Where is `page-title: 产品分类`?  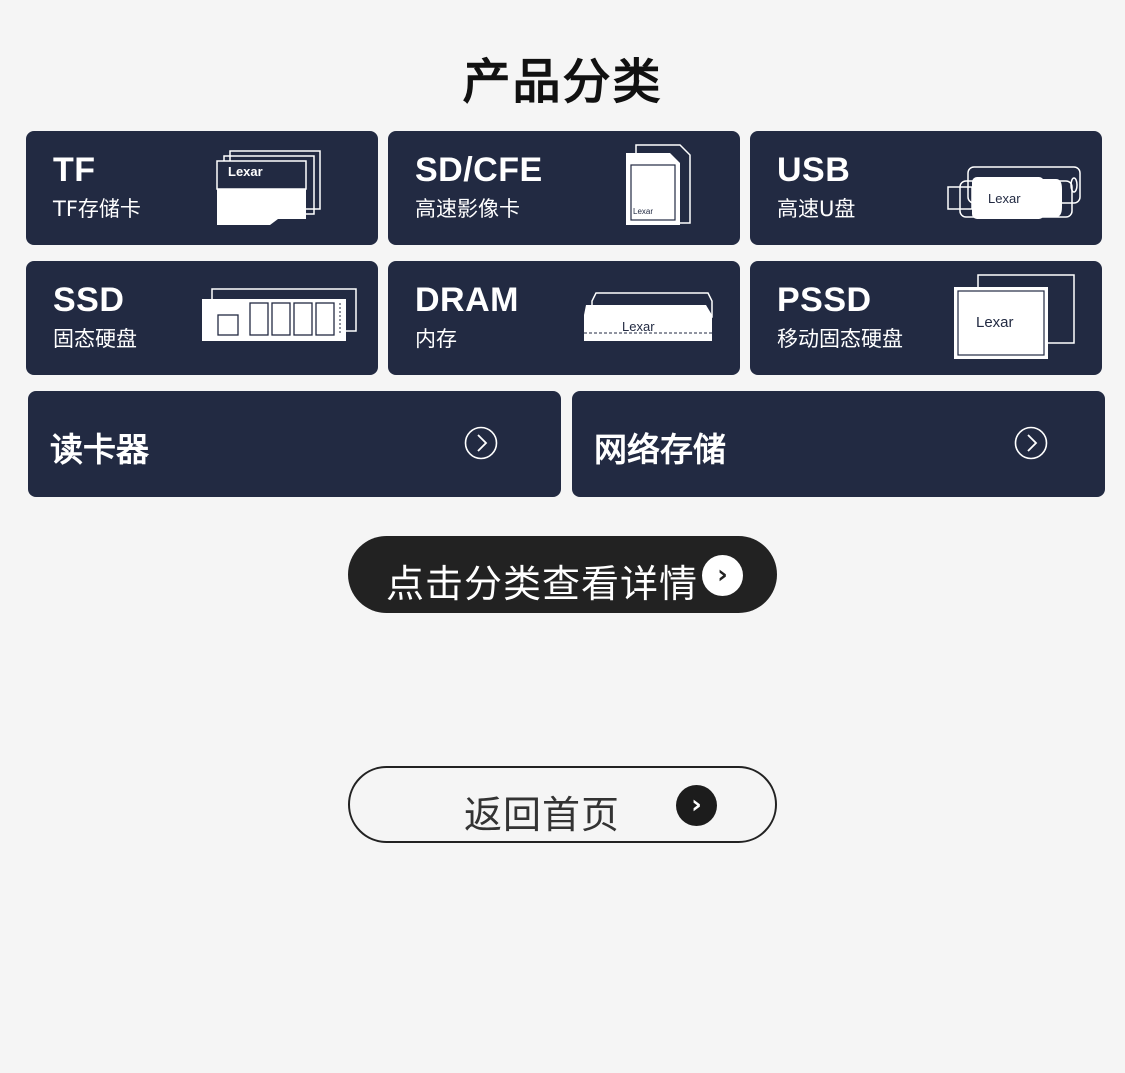 page-title: 产品分类 is located at coordinates (562, 82).